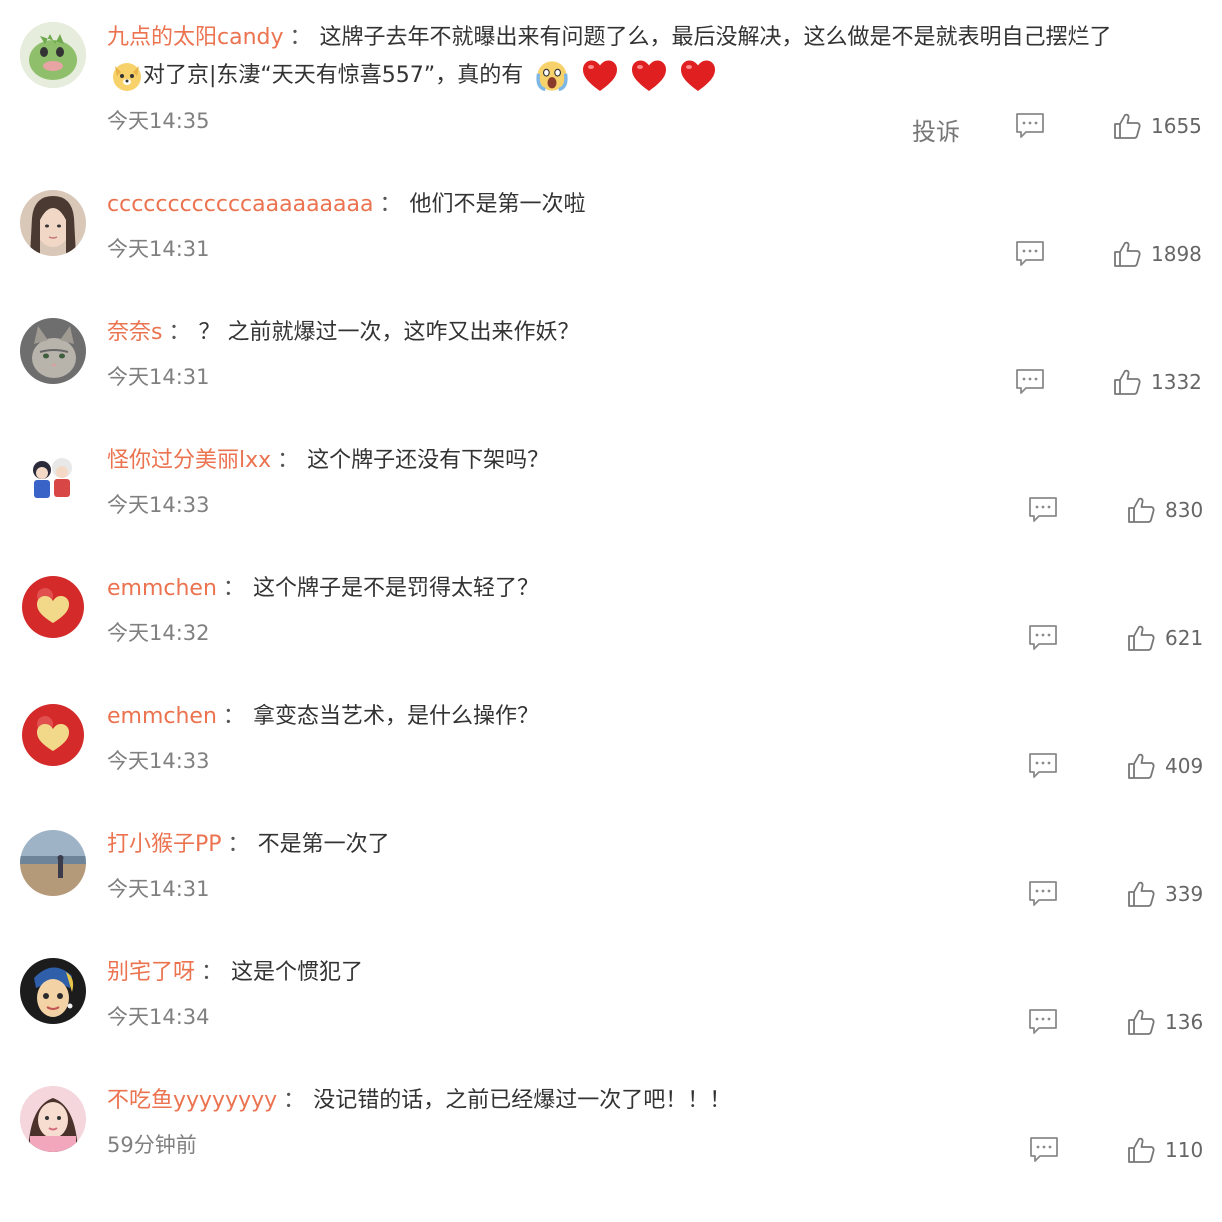 This screenshot has width=1222, height=1222. What do you see at coordinates (158, 1017) in the screenshot?
I see `timestamp: 今天14:34` at bounding box center [158, 1017].